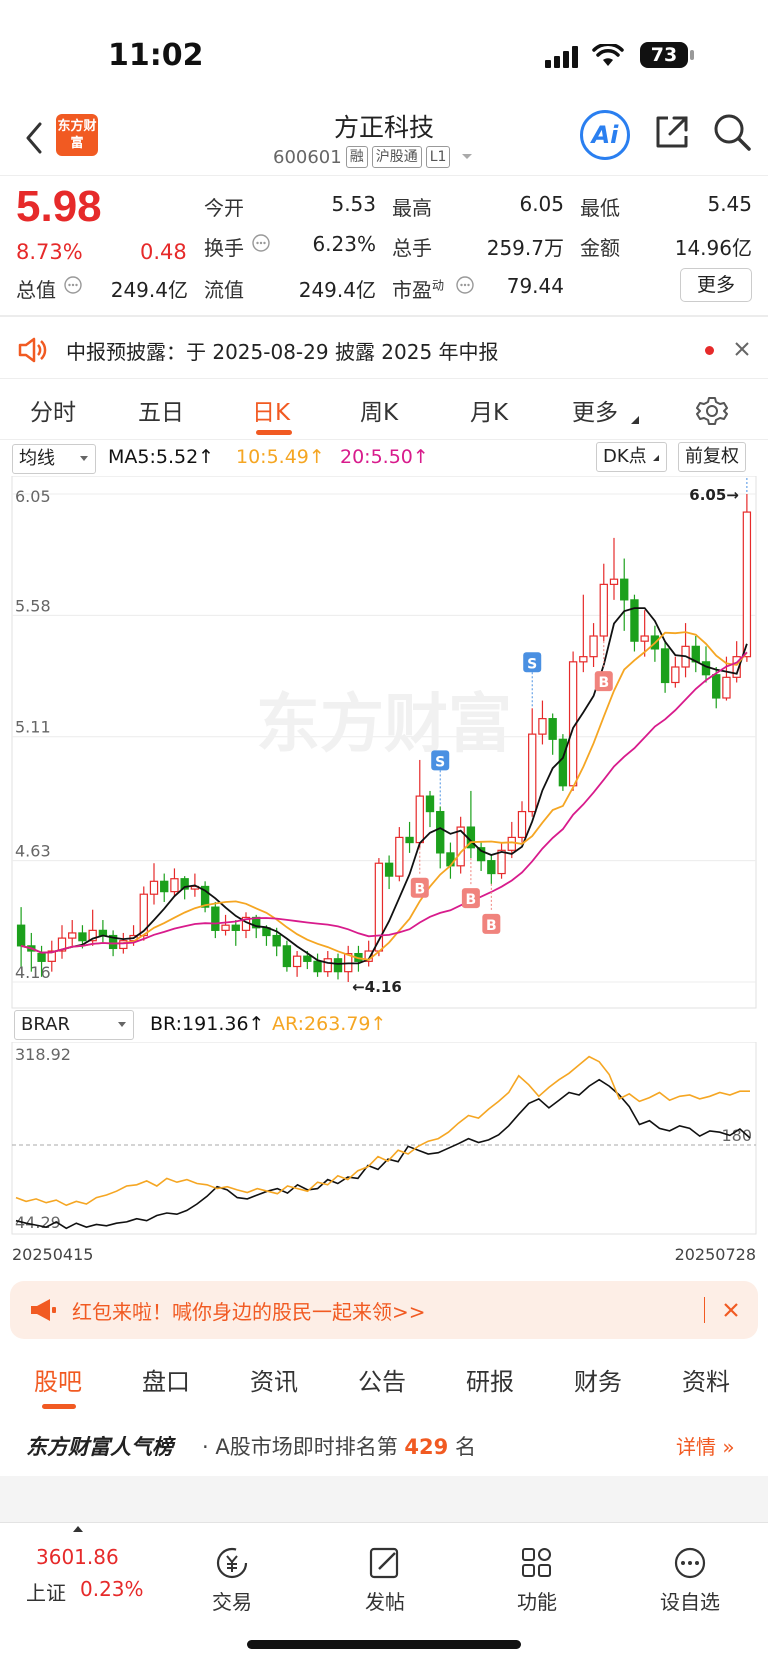 The height and width of the screenshot is (1669, 768). What do you see at coordinates (595, 410) in the screenshot?
I see `tab-more: 更多` at bounding box center [595, 410].